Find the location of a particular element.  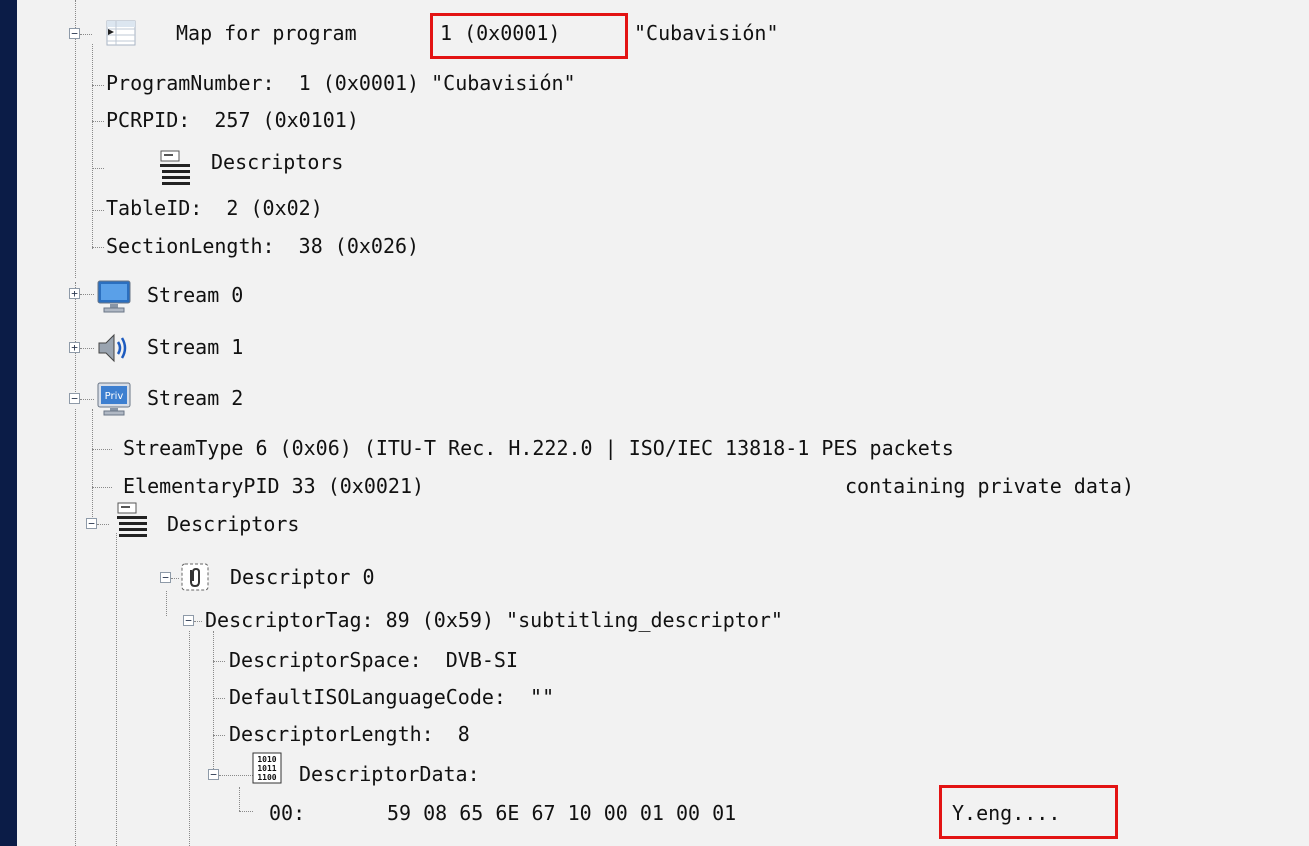

table-id: TableID: 2 (0x02) is located at coordinates (214, 208).